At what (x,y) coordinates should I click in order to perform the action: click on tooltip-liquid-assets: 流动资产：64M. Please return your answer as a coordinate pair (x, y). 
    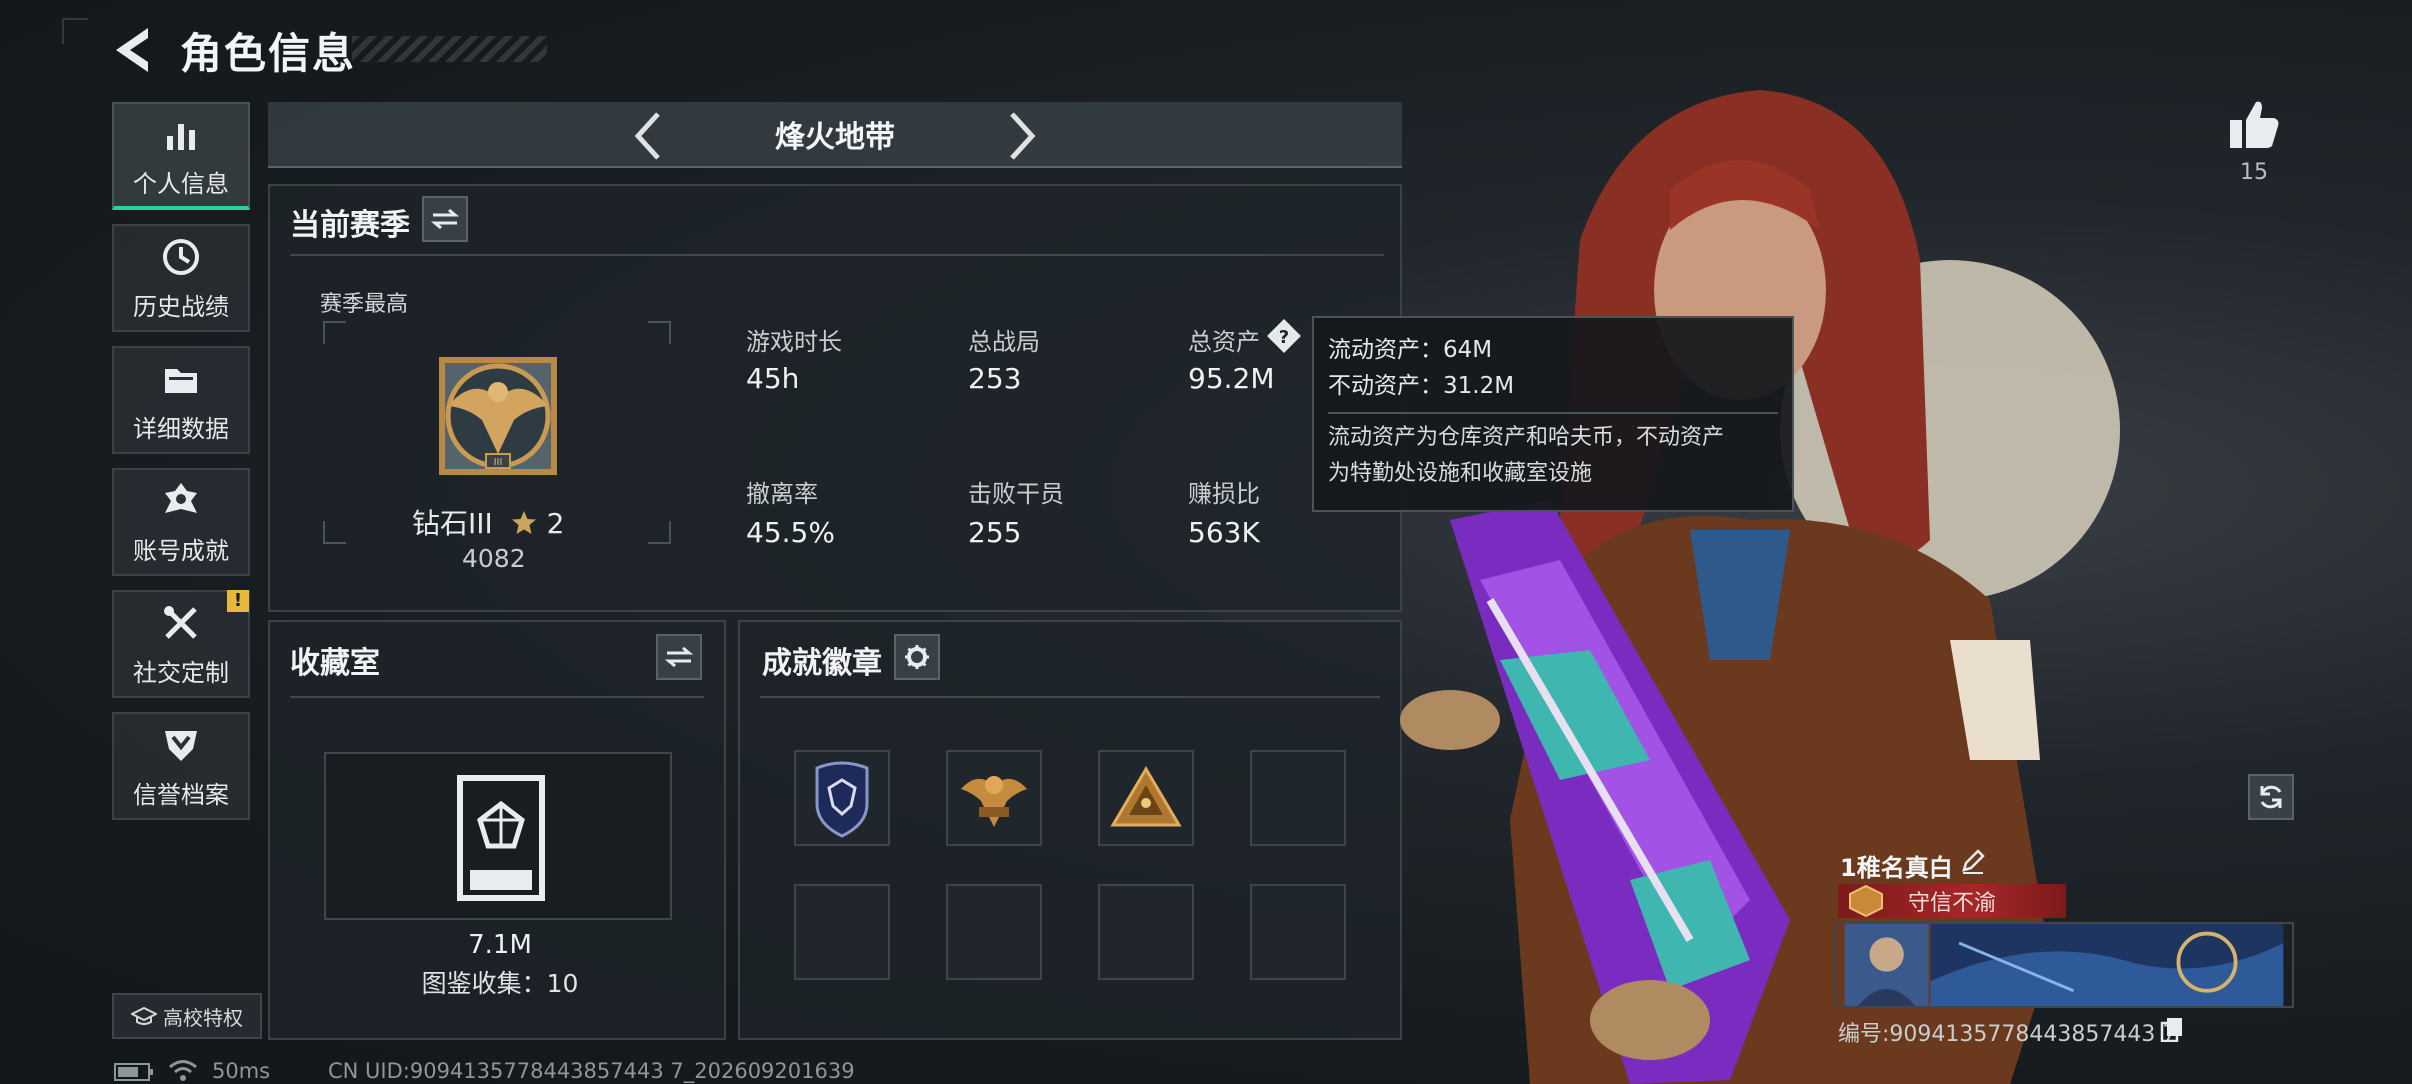
    Looking at the image, I should click on (1410, 350).